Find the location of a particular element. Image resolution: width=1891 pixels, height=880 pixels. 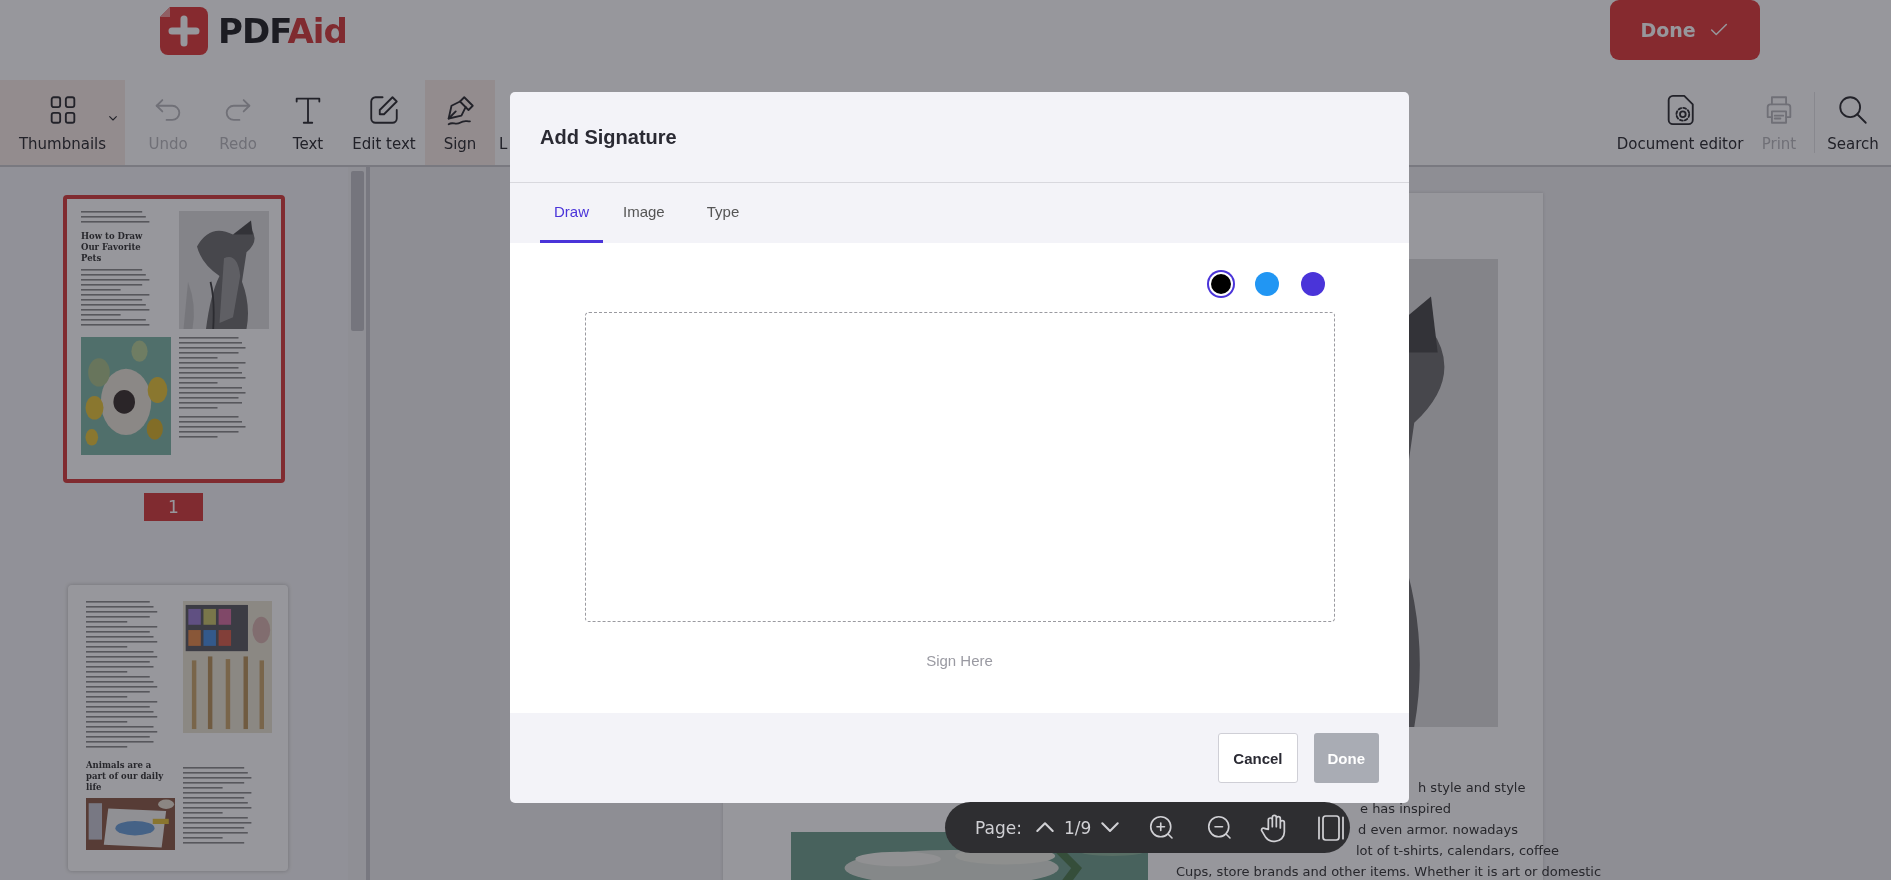

text-lines-drawing is located at coordinates (214, 428).